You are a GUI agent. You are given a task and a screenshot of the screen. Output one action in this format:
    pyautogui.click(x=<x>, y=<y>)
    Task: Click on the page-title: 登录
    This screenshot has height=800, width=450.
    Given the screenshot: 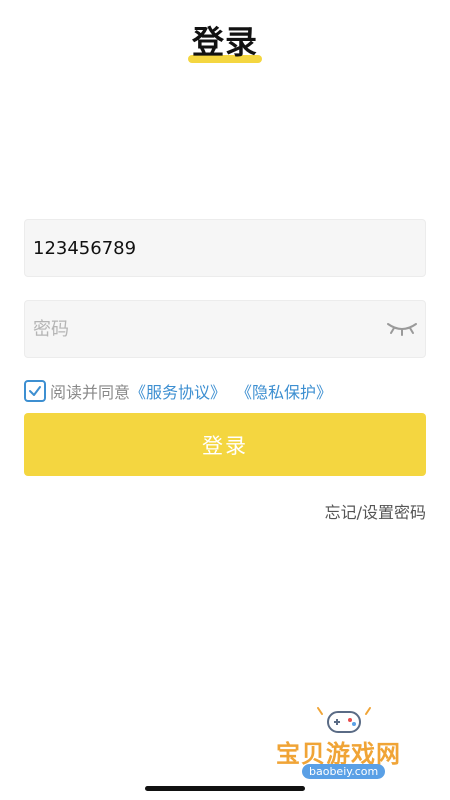 What is the action you would take?
    pyautogui.click(x=224, y=42)
    